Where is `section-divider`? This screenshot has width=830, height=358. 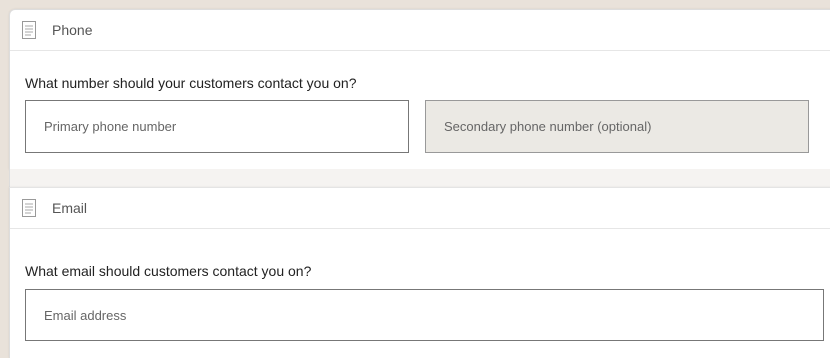
section-divider is located at coordinates (419, 178).